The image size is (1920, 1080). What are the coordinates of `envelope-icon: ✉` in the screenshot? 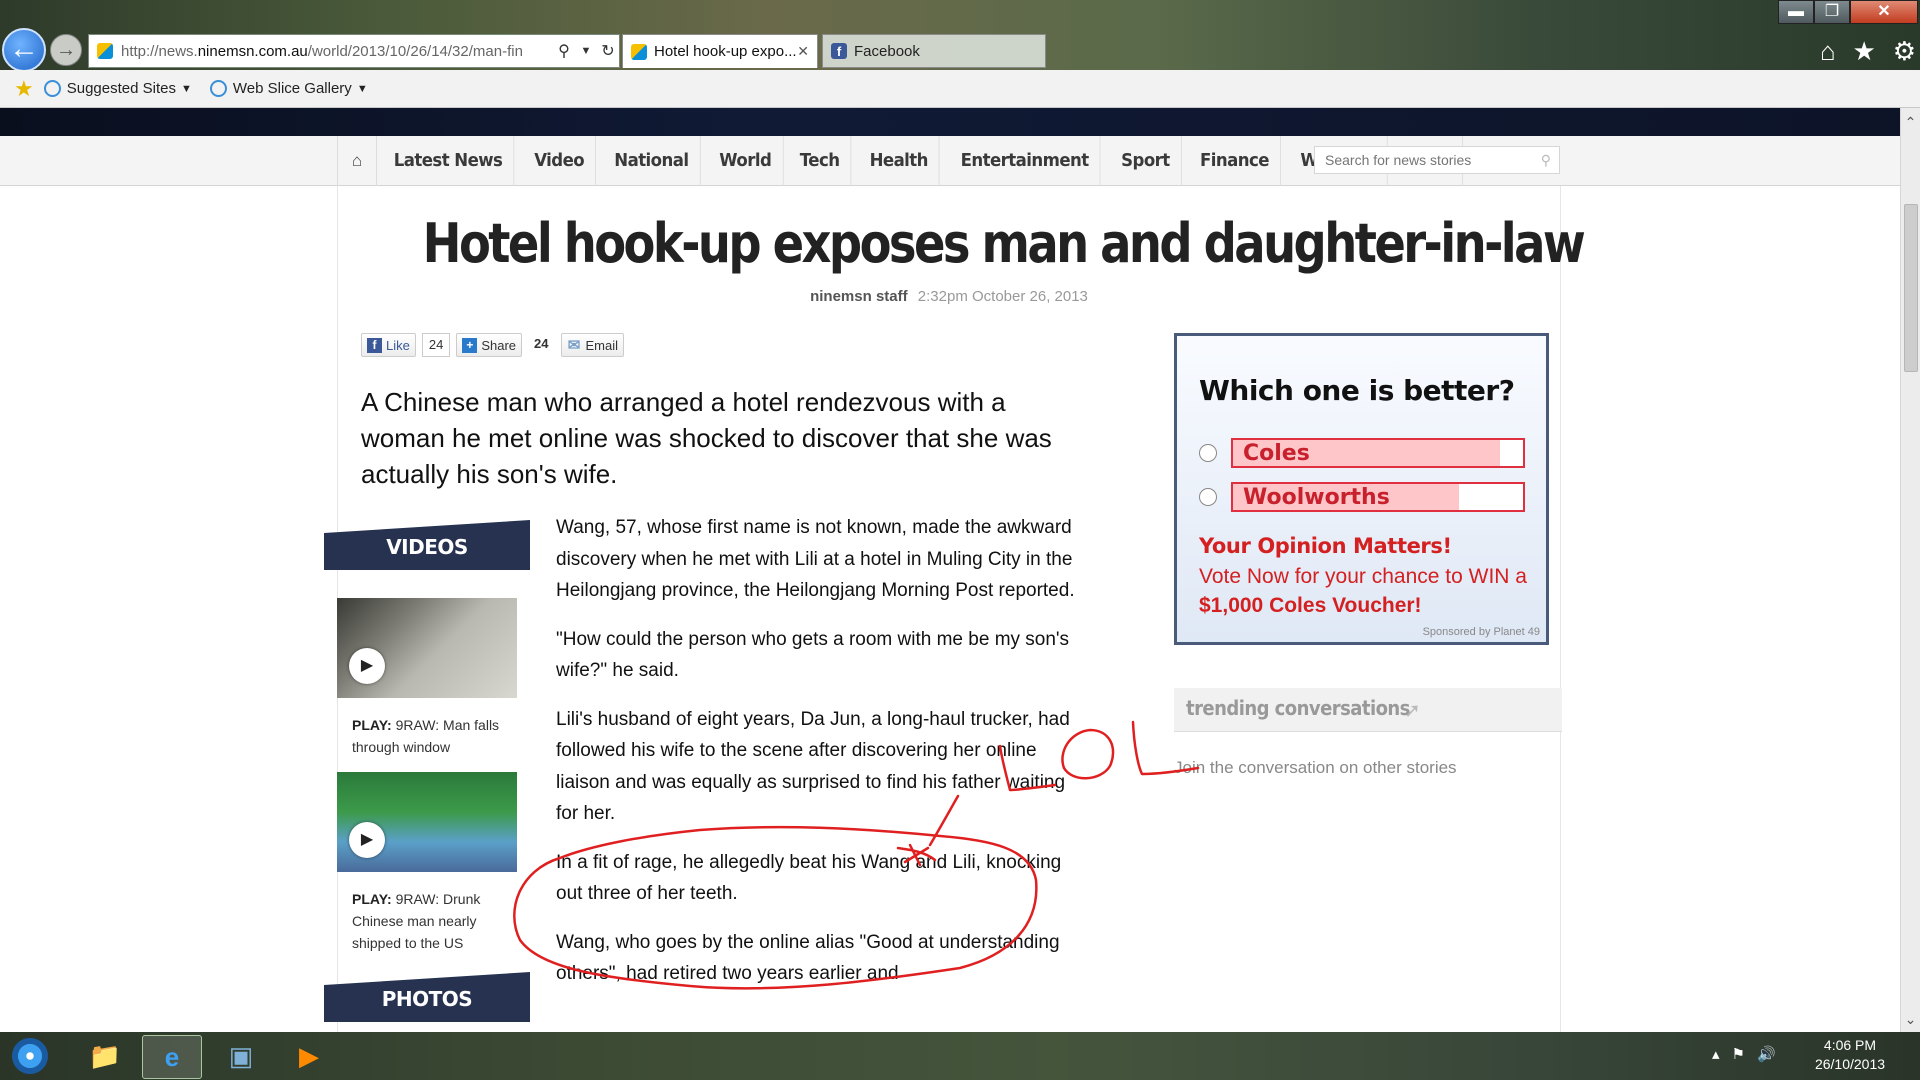 It's located at (574, 345).